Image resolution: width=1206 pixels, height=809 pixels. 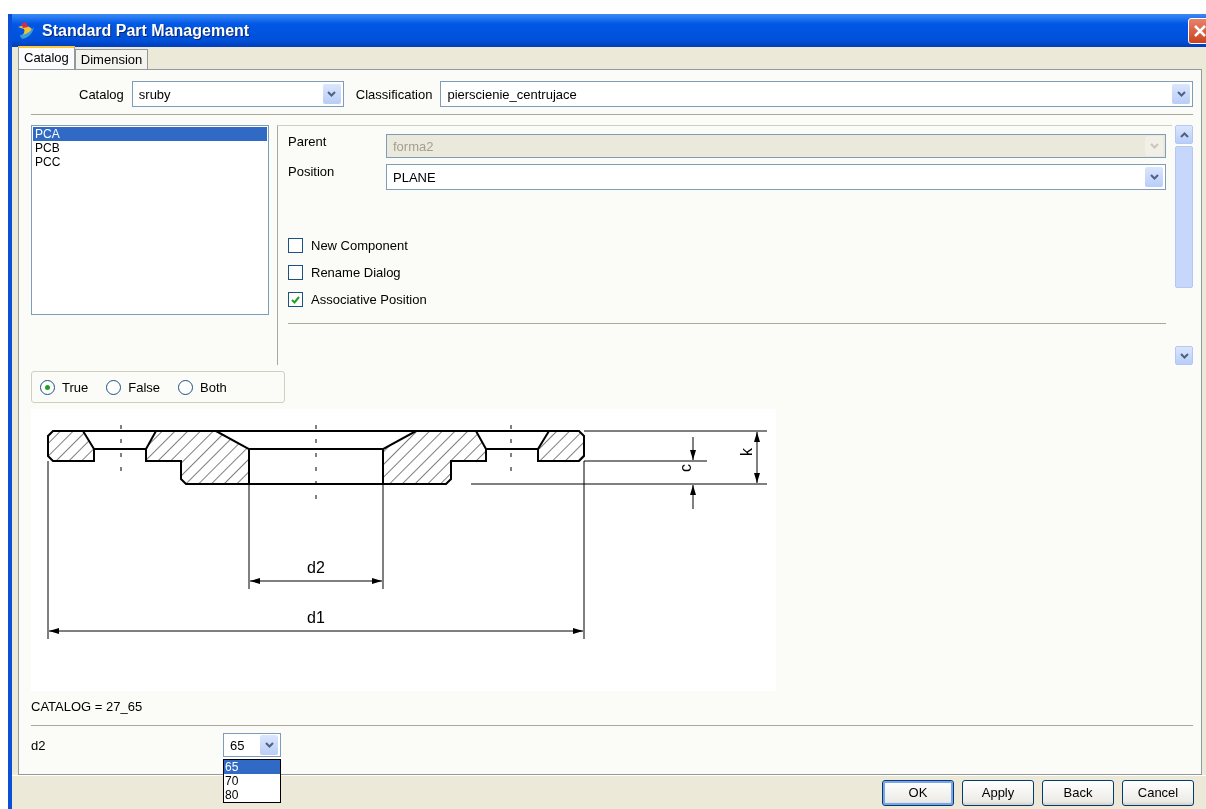 I want to click on catalog-value: CATALOG = 27_65, so click(x=87, y=707).